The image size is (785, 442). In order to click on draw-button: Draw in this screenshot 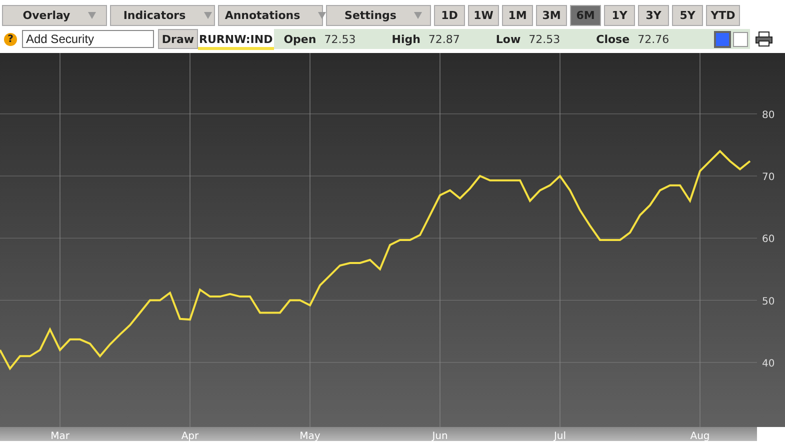, I will do `click(178, 39)`.